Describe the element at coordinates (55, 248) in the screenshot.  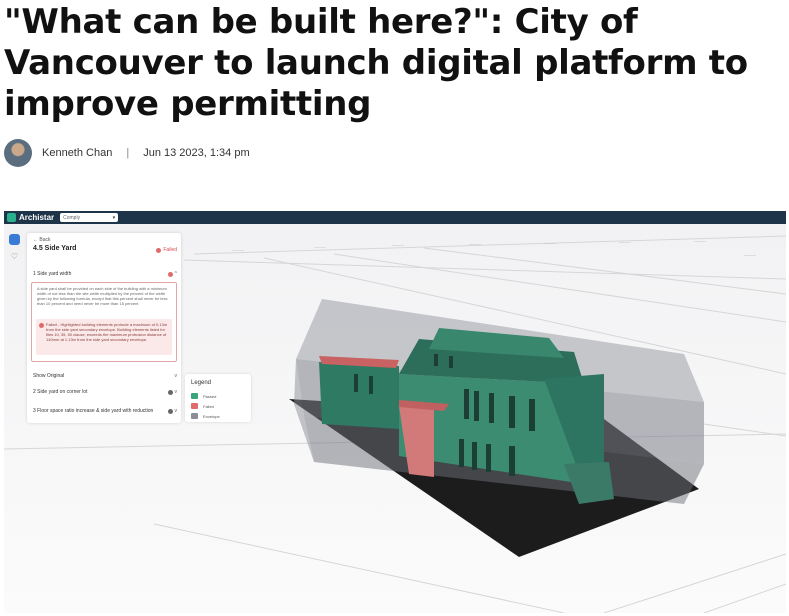
I see `panel-title: 4.5 Side Yard` at that location.